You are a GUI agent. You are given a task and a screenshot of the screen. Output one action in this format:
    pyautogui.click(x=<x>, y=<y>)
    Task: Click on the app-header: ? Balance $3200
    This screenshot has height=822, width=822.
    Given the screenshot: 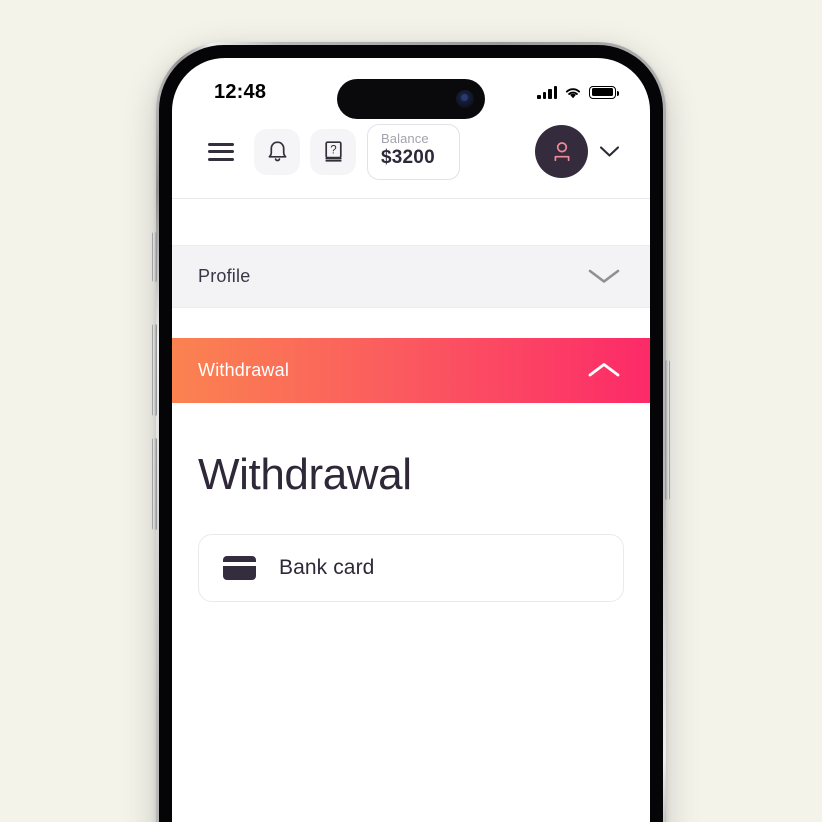 What is the action you would take?
    pyautogui.click(x=411, y=157)
    